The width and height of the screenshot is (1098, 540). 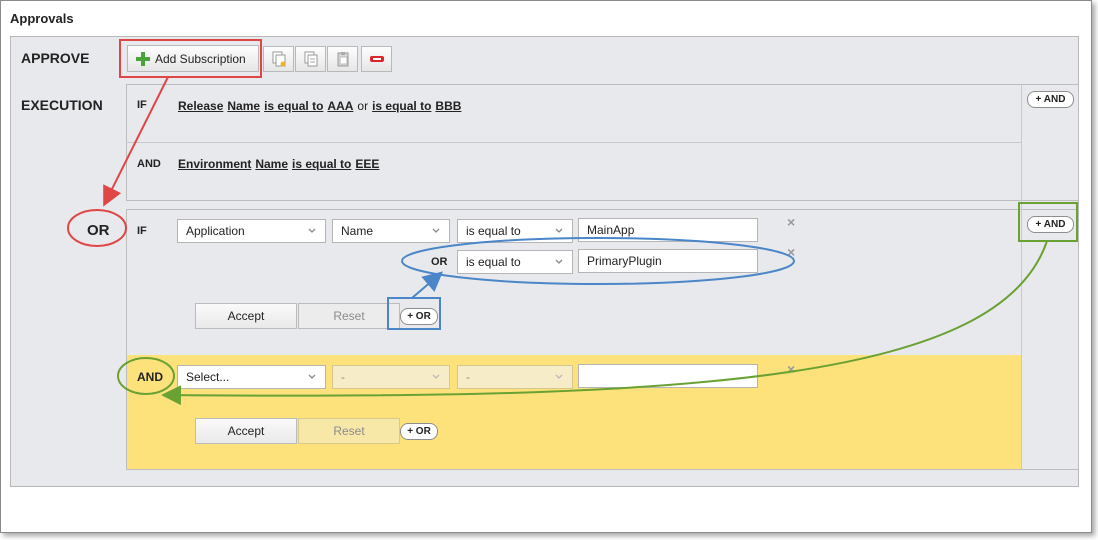 What do you see at coordinates (142, 105) in the screenshot?
I see `if-label: IF` at bounding box center [142, 105].